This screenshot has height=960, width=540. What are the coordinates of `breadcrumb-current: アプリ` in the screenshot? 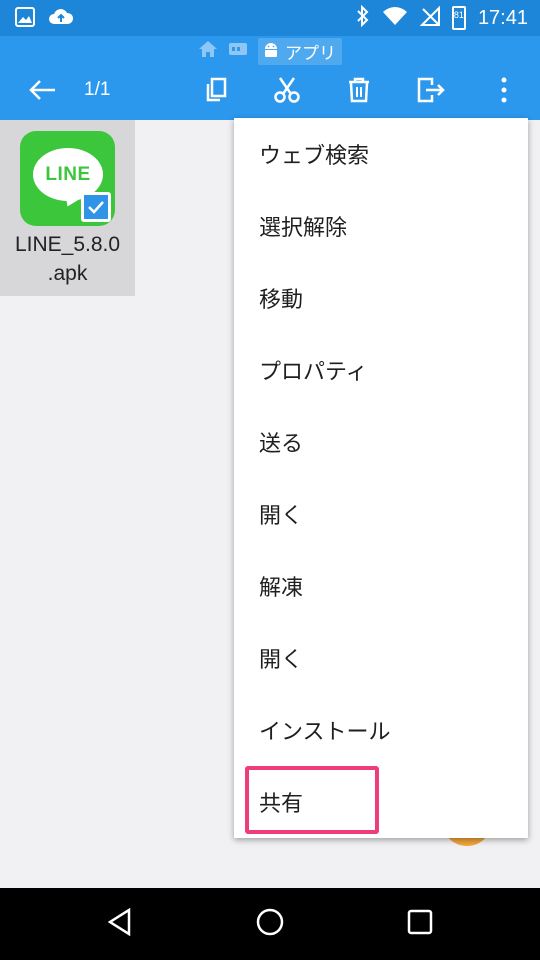 It's located at (300, 51).